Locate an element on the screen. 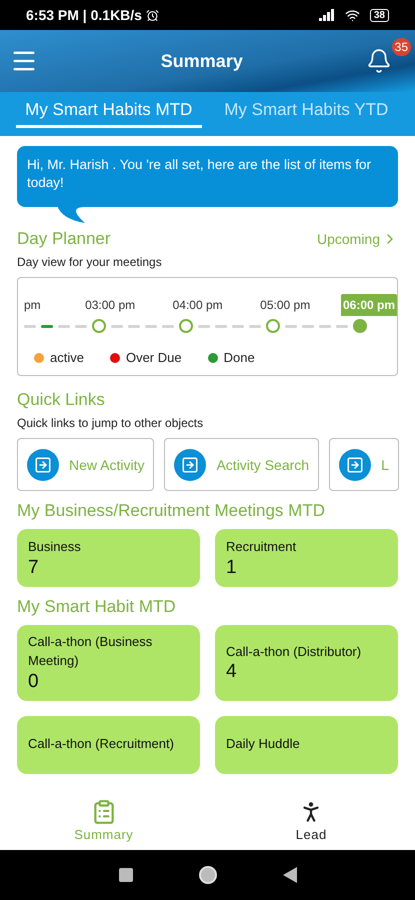 The width and height of the screenshot is (415, 900). notification-bell-icon is located at coordinates (379, 61).